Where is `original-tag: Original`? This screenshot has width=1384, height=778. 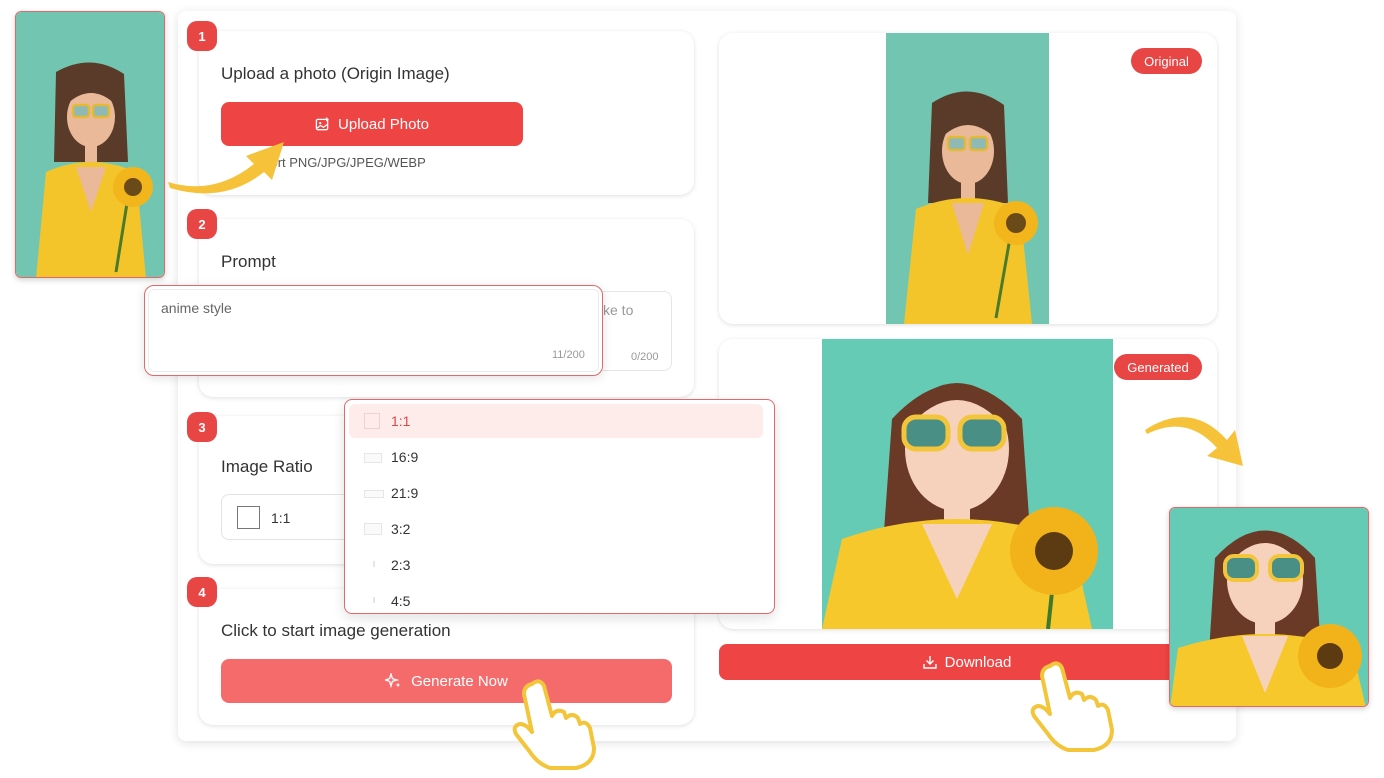 original-tag: Original is located at coordinates (1166, 61).